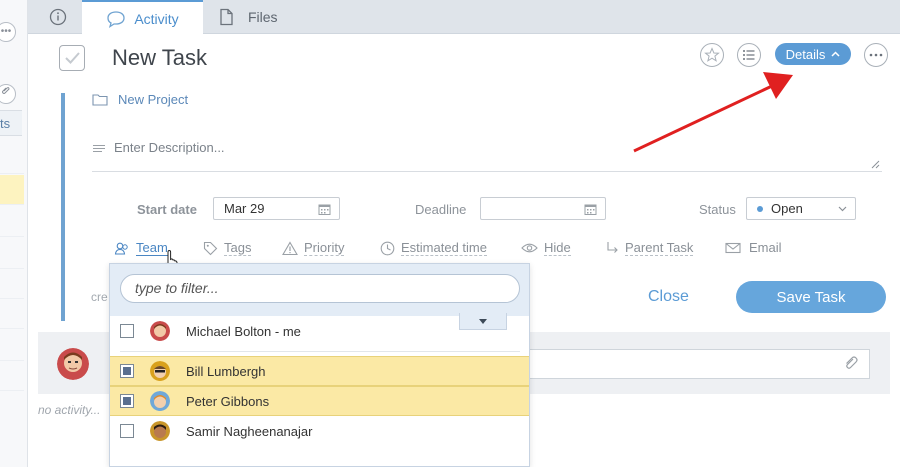 The height and width of the screenshot is (467, 900). Describe the element at coordinates (156, 18) in the screenshot. I see `tab-activity-label: Activity` at that location.